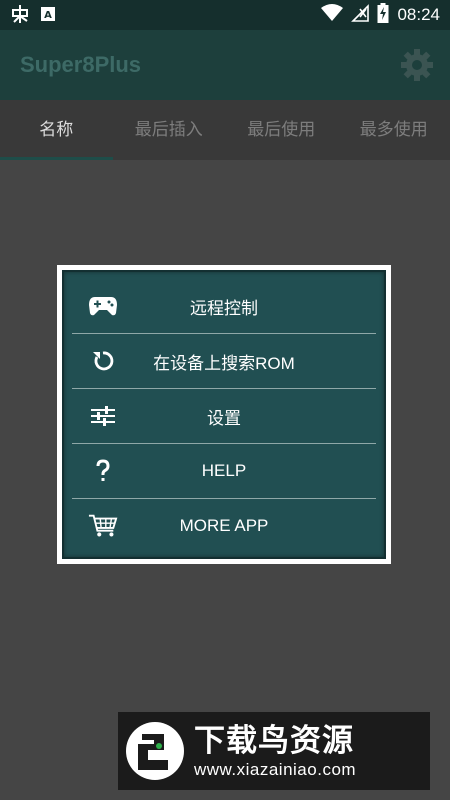  What do you see at coordinates (383, 15) in the screenshot?
I see `battery-charging-icon` at bounding box center [383, 15].